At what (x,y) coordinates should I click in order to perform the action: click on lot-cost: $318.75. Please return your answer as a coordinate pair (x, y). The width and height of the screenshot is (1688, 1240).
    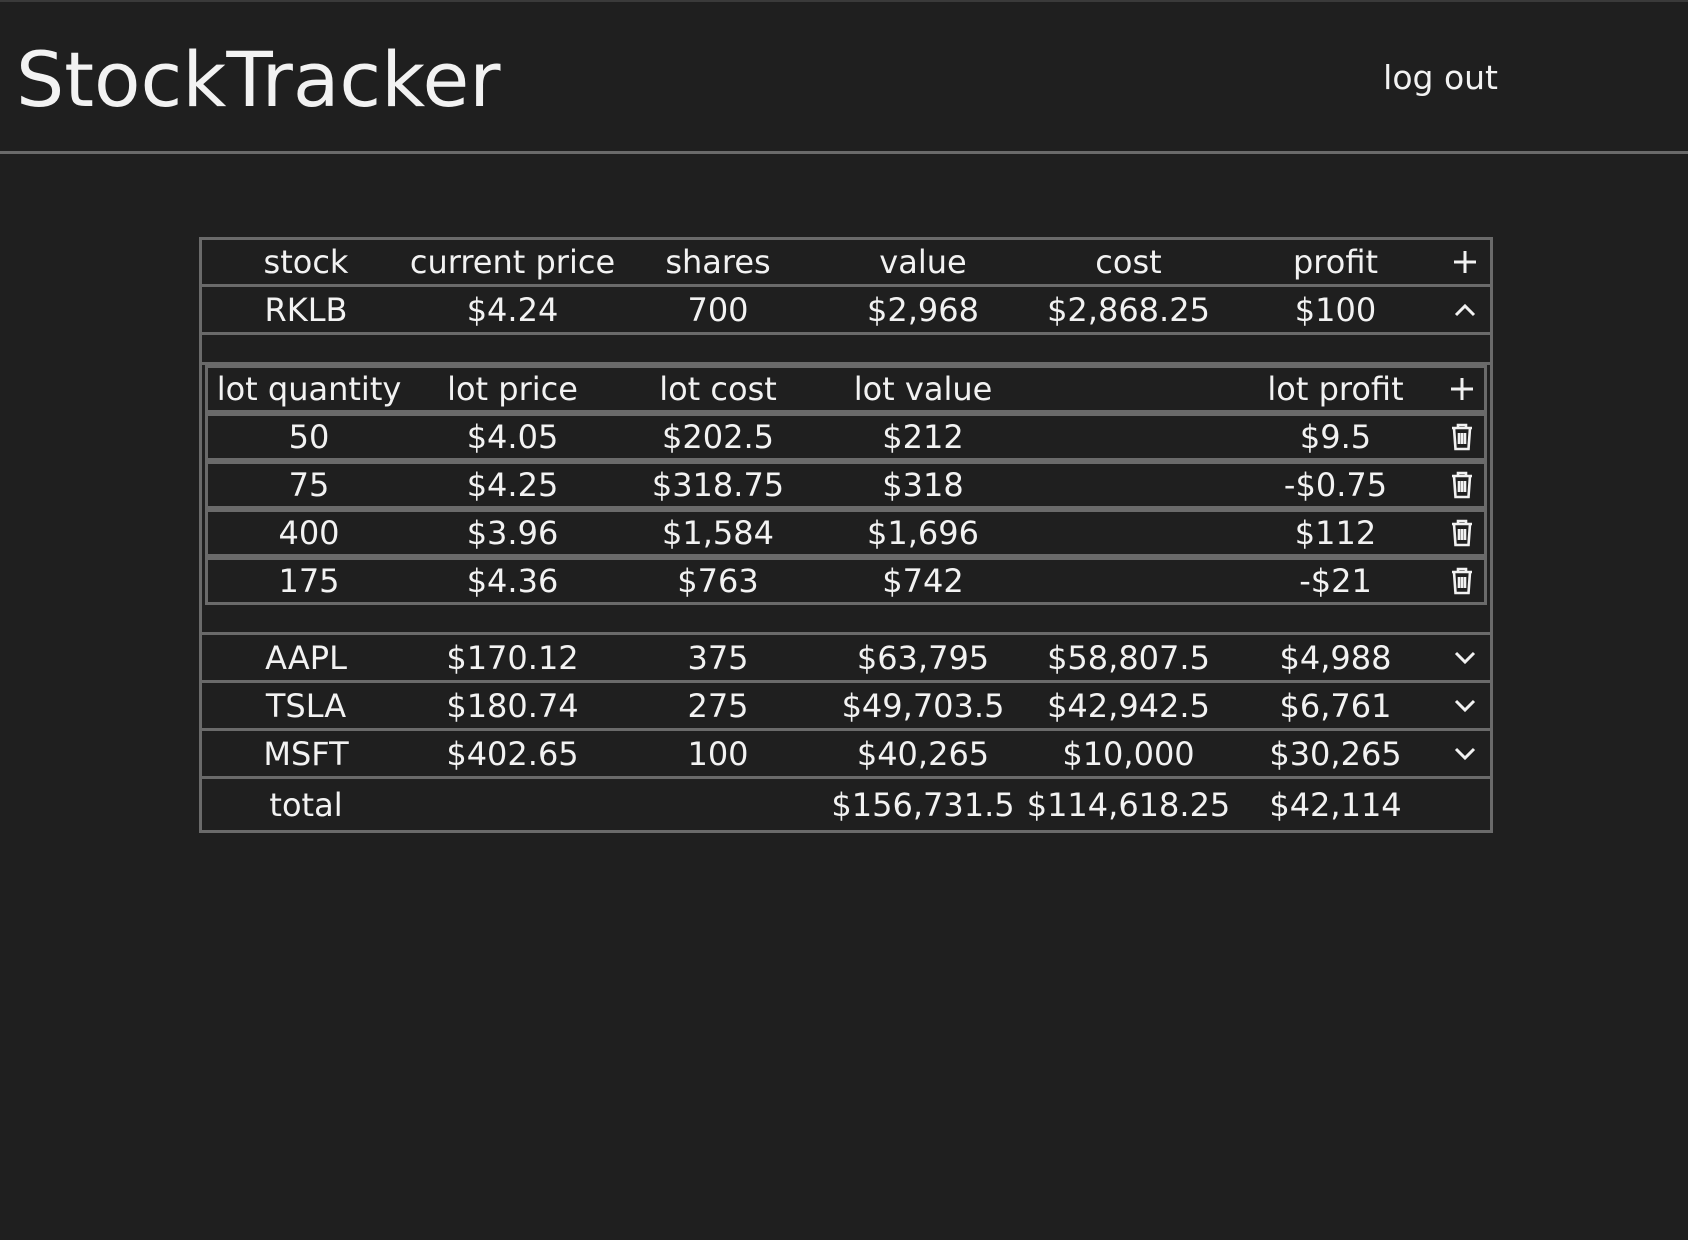
    Looking at the image, I should click on (718, 485).